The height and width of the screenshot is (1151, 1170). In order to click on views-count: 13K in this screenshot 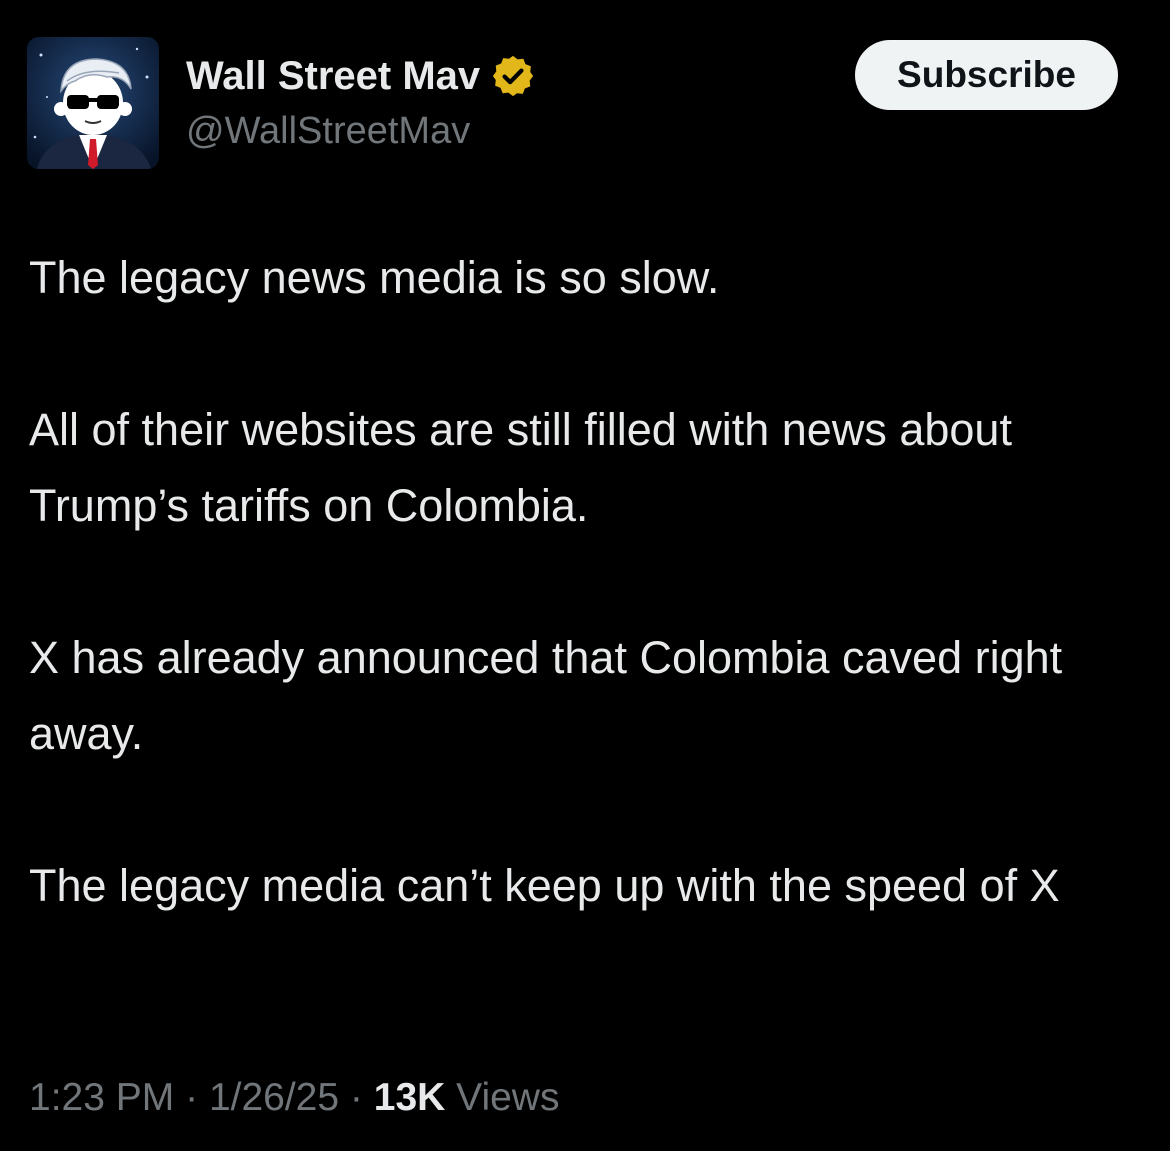, I will do `click(410, 1097)`.